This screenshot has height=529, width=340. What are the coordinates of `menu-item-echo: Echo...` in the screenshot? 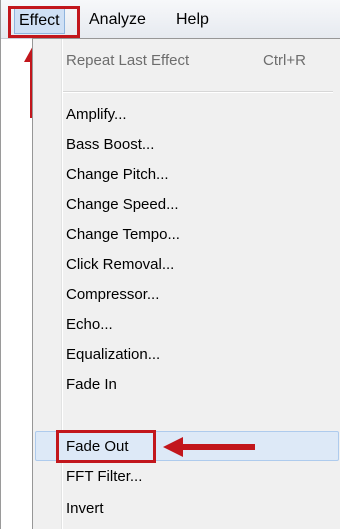 It's located at (89, 325).